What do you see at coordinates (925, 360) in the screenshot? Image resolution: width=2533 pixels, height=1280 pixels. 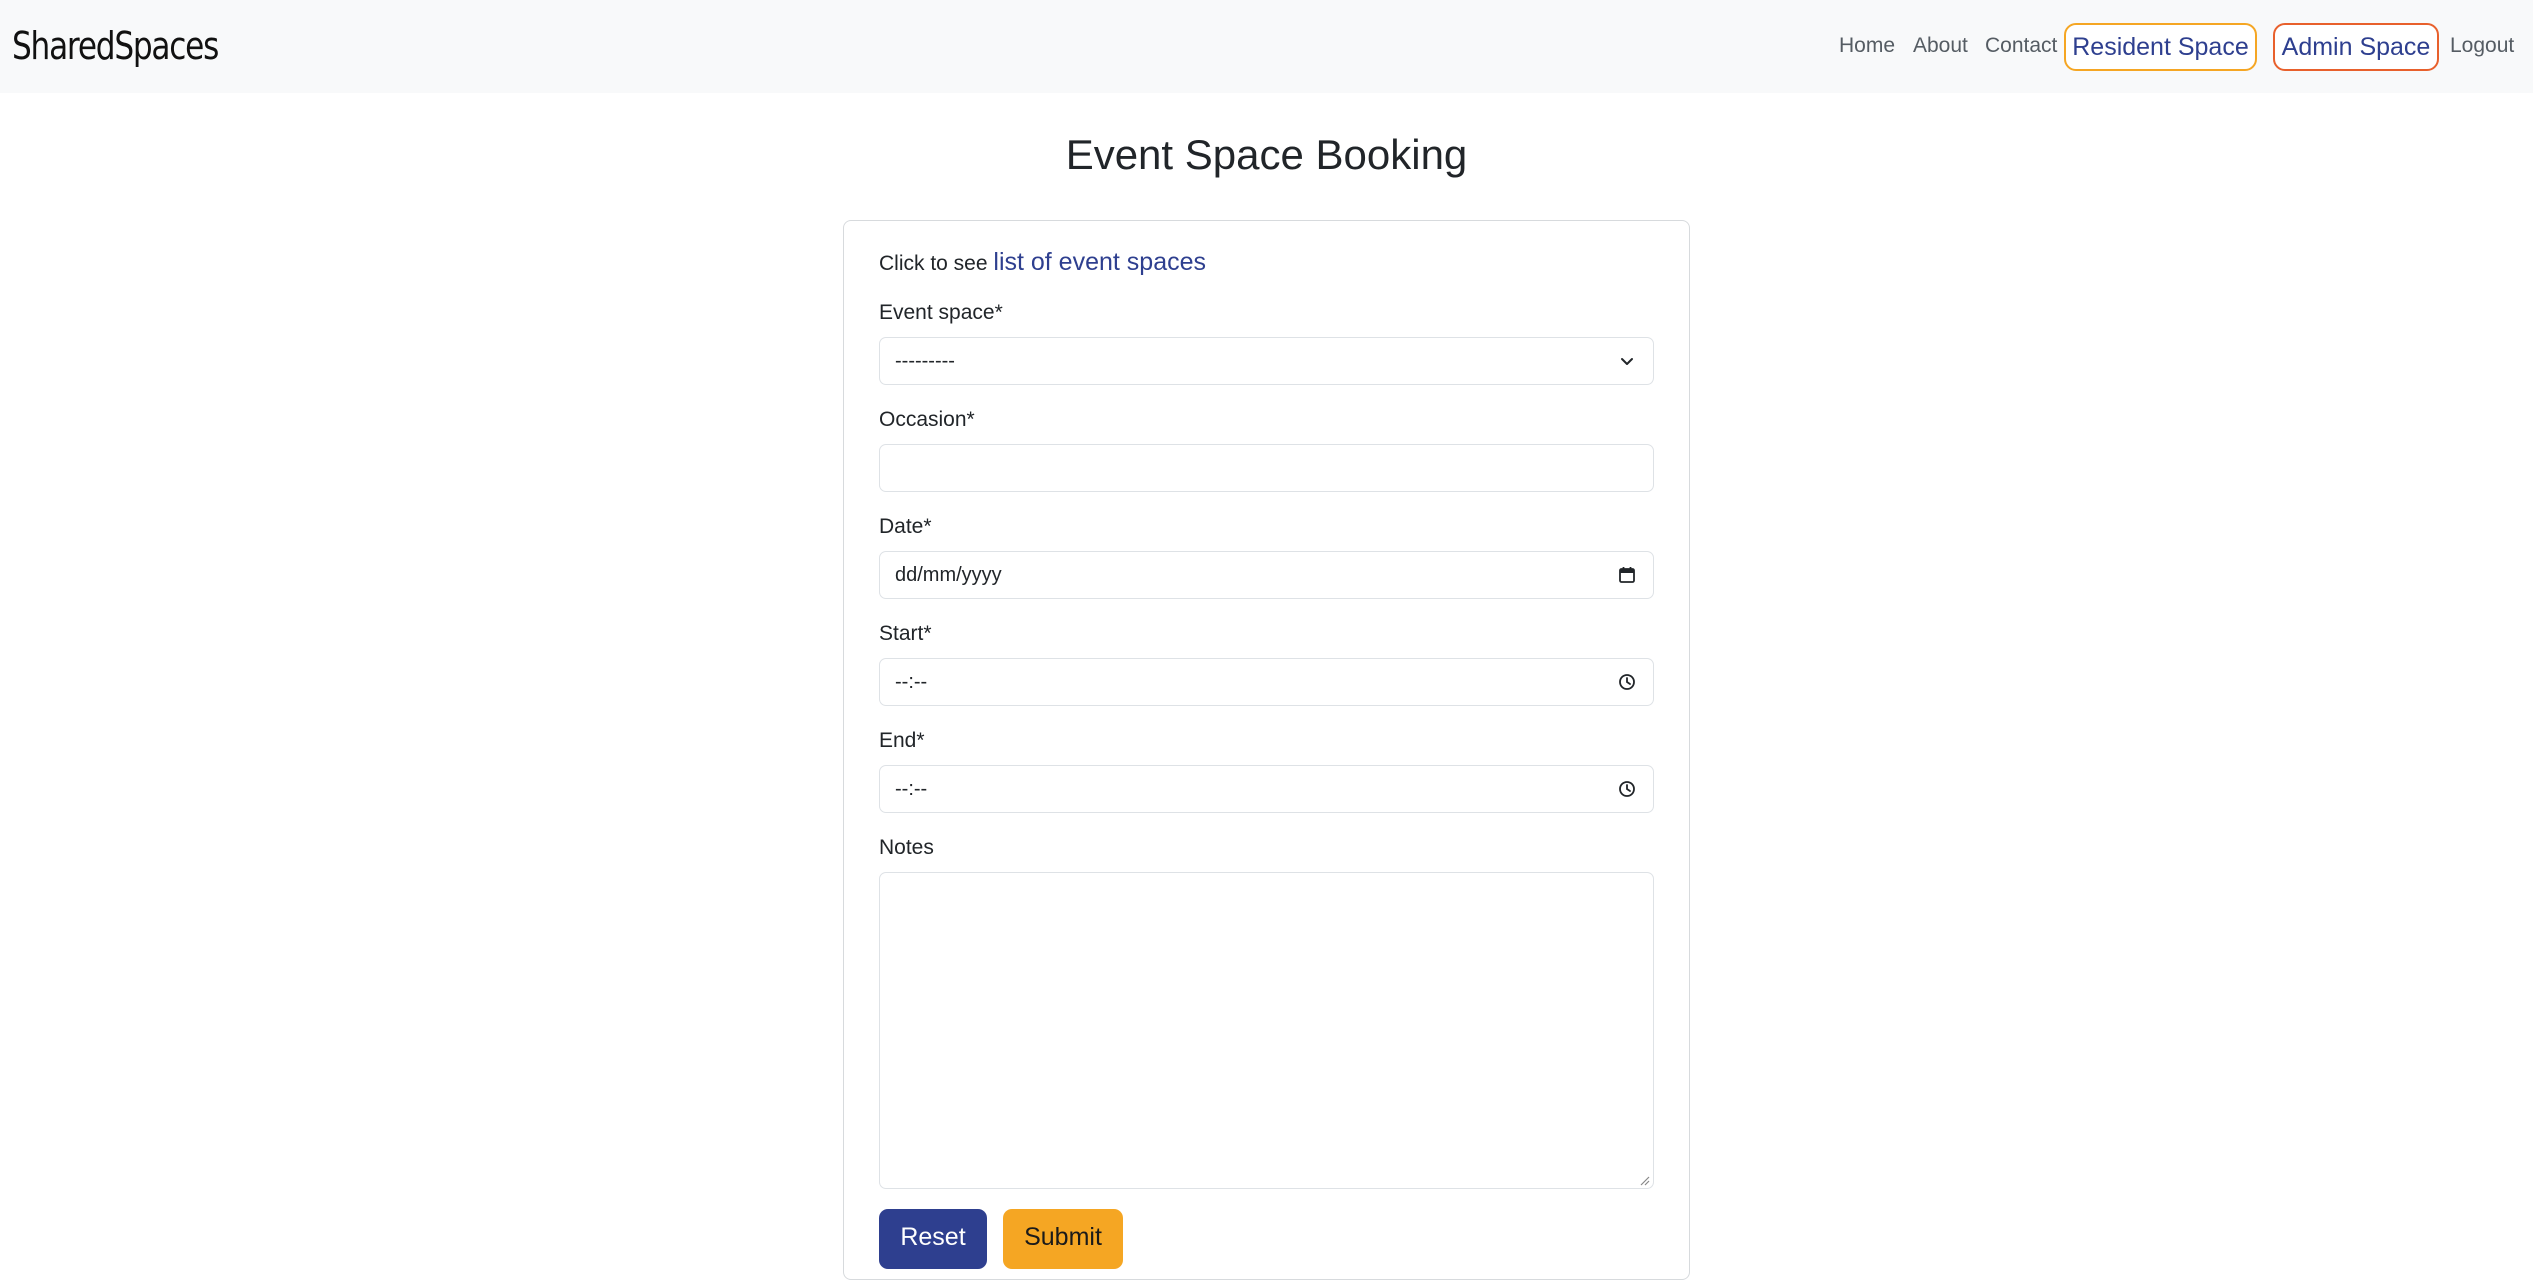 I see `event-space-selected-value: ---------` at bounding box center [925, 360].